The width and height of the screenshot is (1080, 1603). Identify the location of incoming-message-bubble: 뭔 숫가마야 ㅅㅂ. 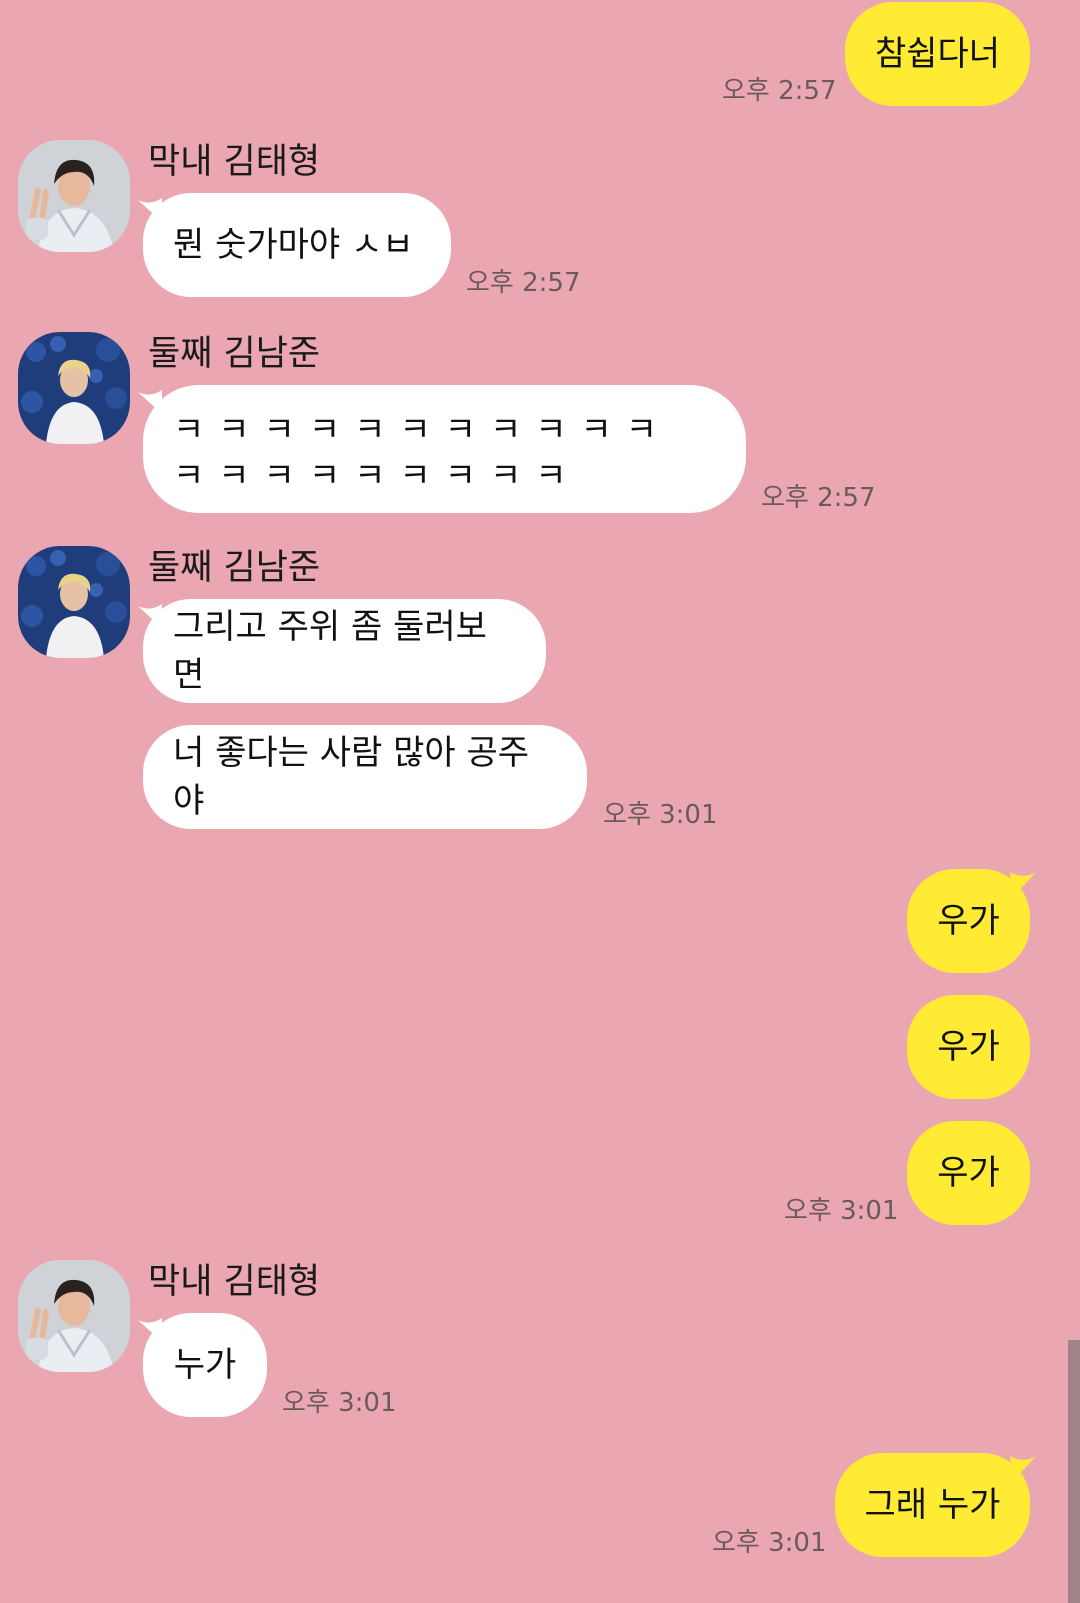
(297, 245).